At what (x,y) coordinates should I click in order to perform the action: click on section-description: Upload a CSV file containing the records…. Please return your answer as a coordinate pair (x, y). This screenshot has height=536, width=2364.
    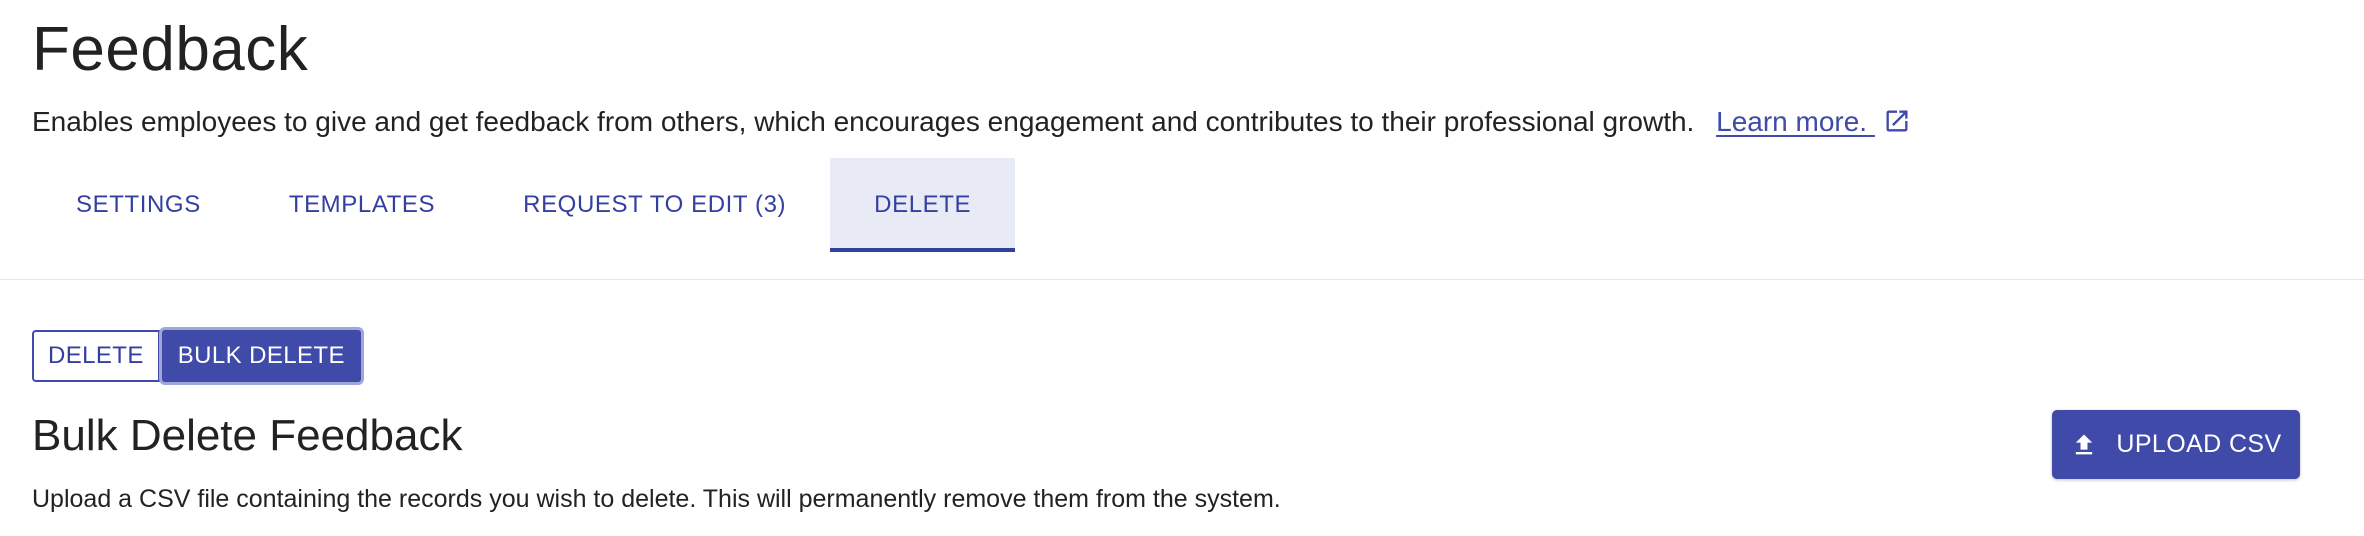
    Looking at the image, I should click on (656, 499).